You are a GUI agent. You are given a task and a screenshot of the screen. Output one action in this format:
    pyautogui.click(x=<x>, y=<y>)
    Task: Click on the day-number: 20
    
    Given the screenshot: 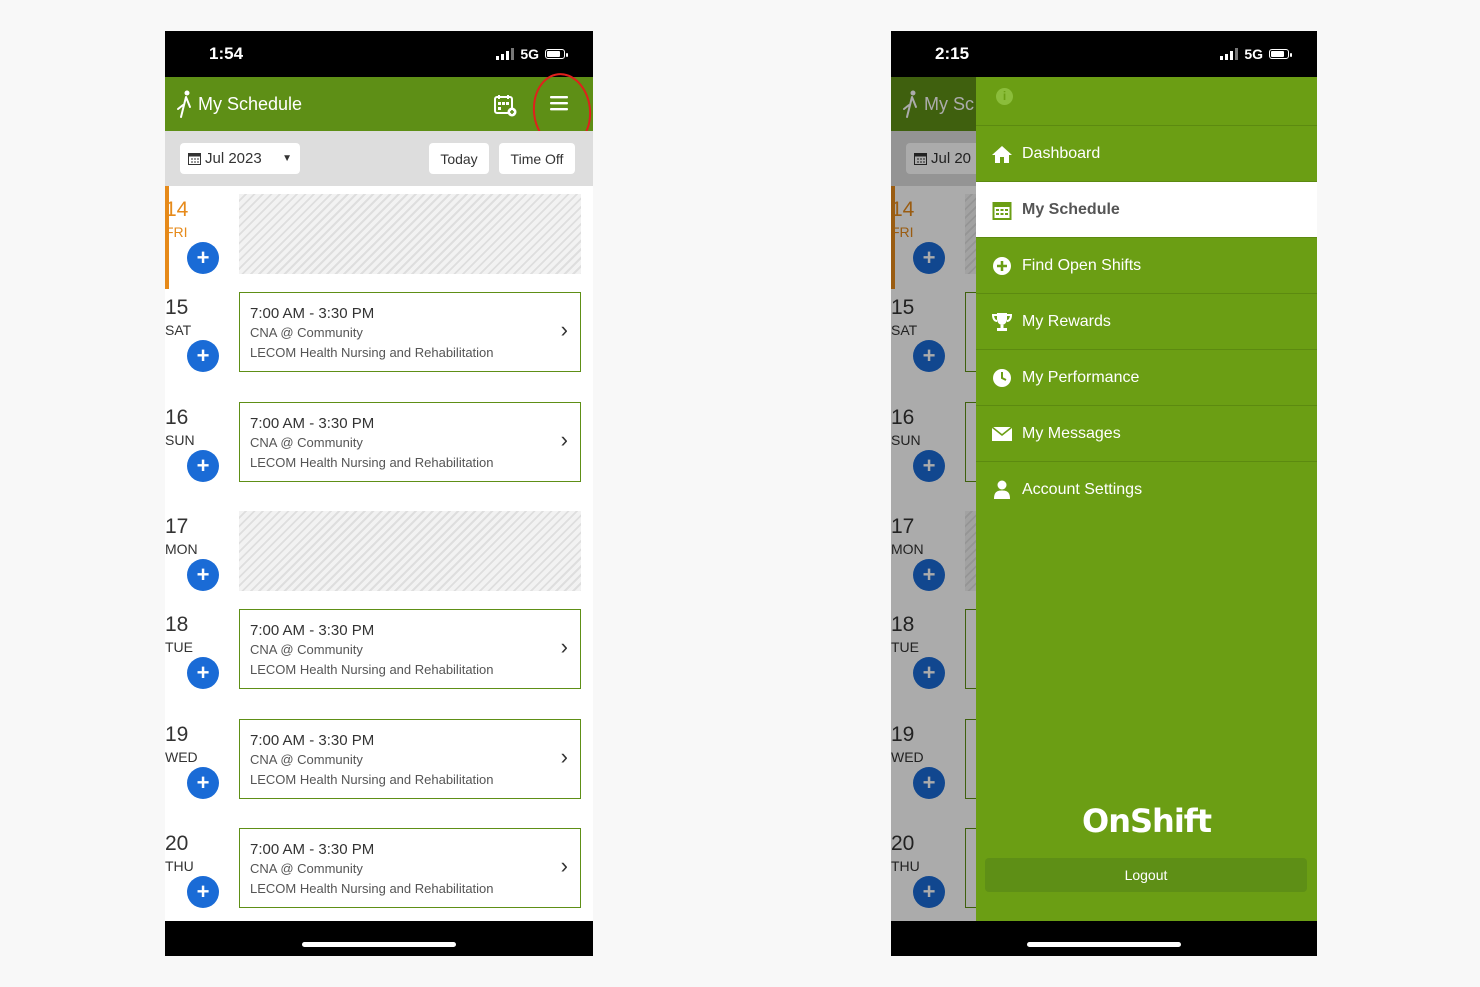 What is the action you would take?
    pyautogui.click(x=177, y=843)
    